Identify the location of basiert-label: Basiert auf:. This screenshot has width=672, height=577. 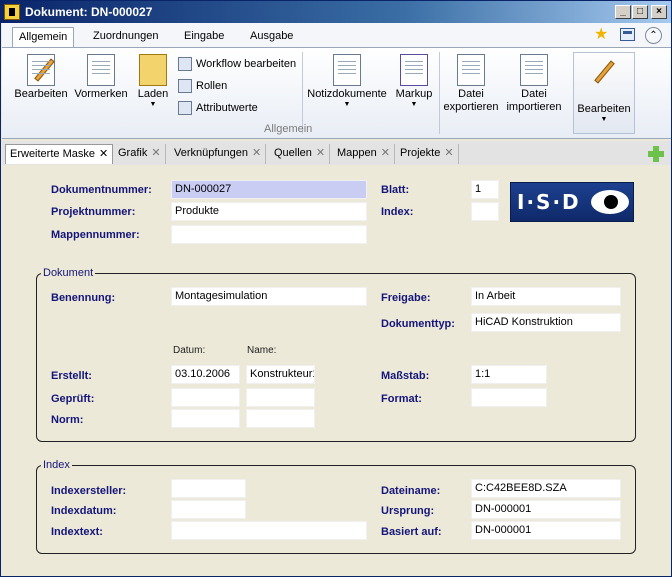
(411, 532).